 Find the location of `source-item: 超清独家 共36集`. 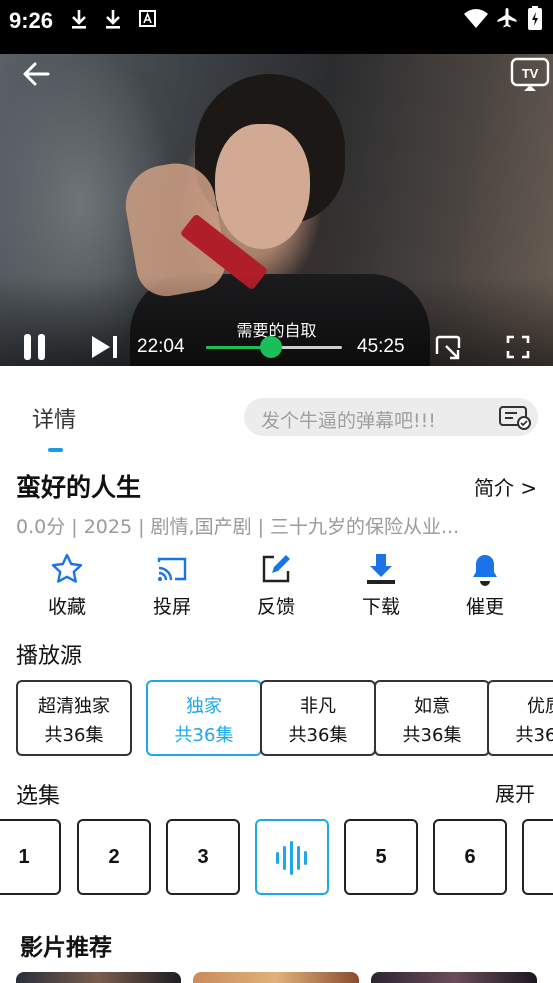

source-item: 超清独家 共36集 is located at coordinates (74, 718).